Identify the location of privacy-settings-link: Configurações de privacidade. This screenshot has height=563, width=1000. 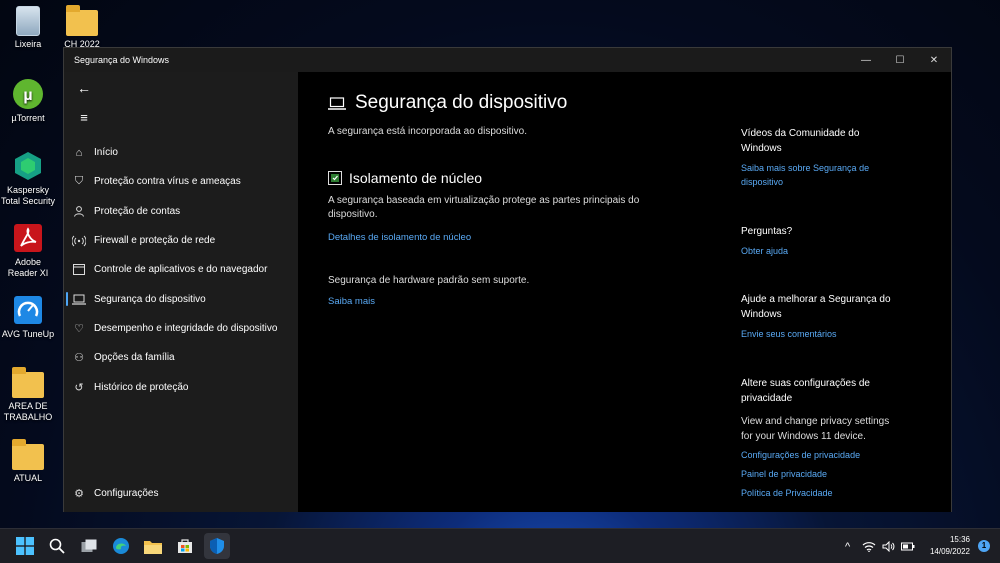
(821, 455).